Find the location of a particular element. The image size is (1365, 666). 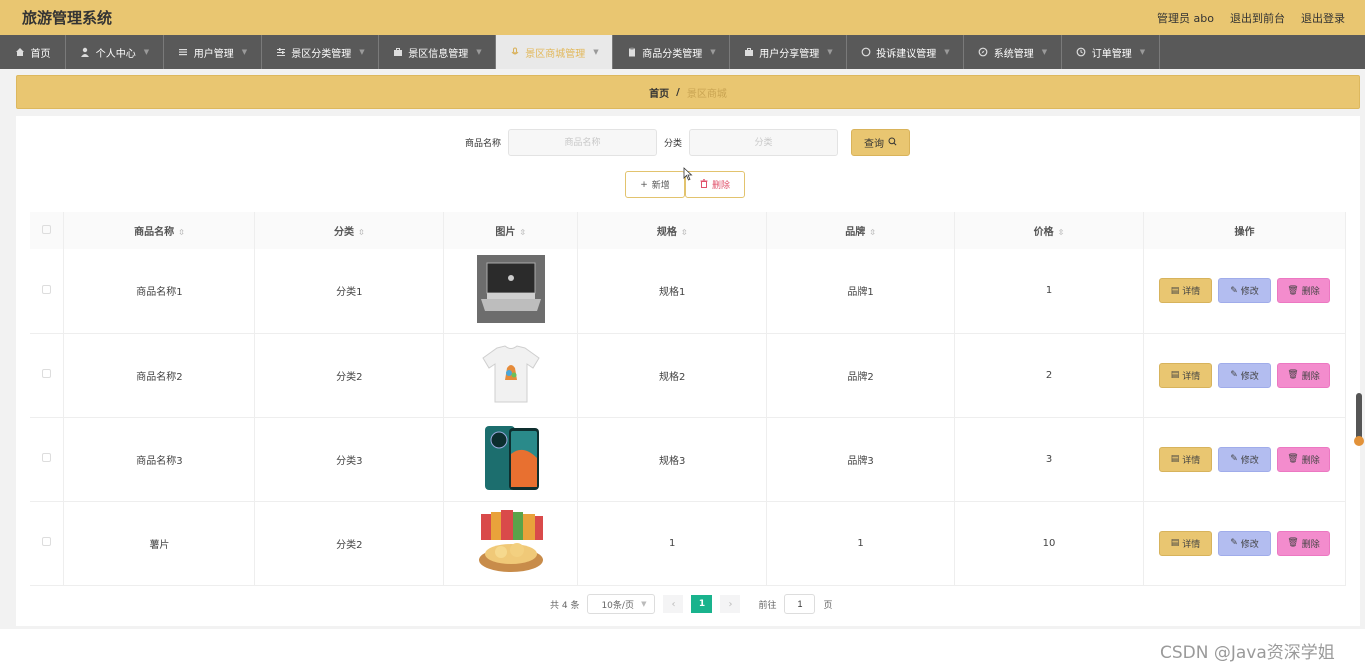

category-label: 分类 is located at coordinates (673, 144).